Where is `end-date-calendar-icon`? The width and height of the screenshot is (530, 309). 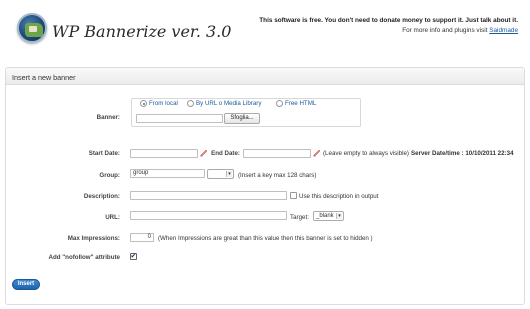 end-date-calendar-icon is located at coordinates (317, 153).